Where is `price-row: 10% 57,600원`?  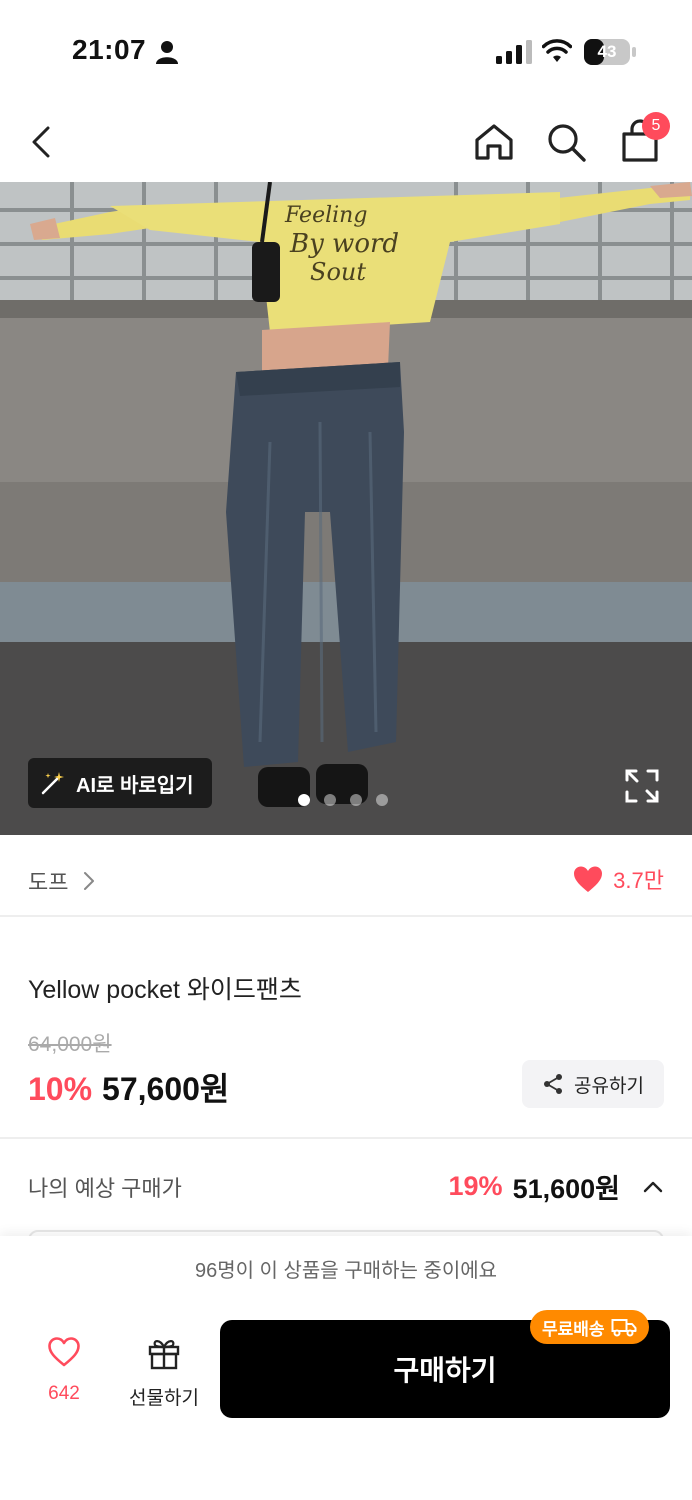 price-row: 10% 57,600원 is located at coordinates (128, 1087).